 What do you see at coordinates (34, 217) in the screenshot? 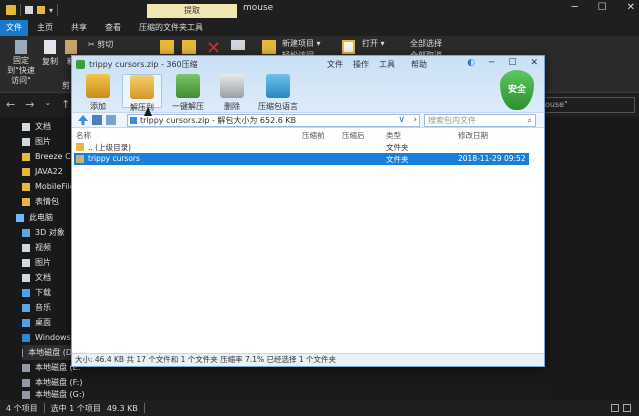
I see `sidebar-item-this-pc: 此电脑` at bounding box center [34, 217].